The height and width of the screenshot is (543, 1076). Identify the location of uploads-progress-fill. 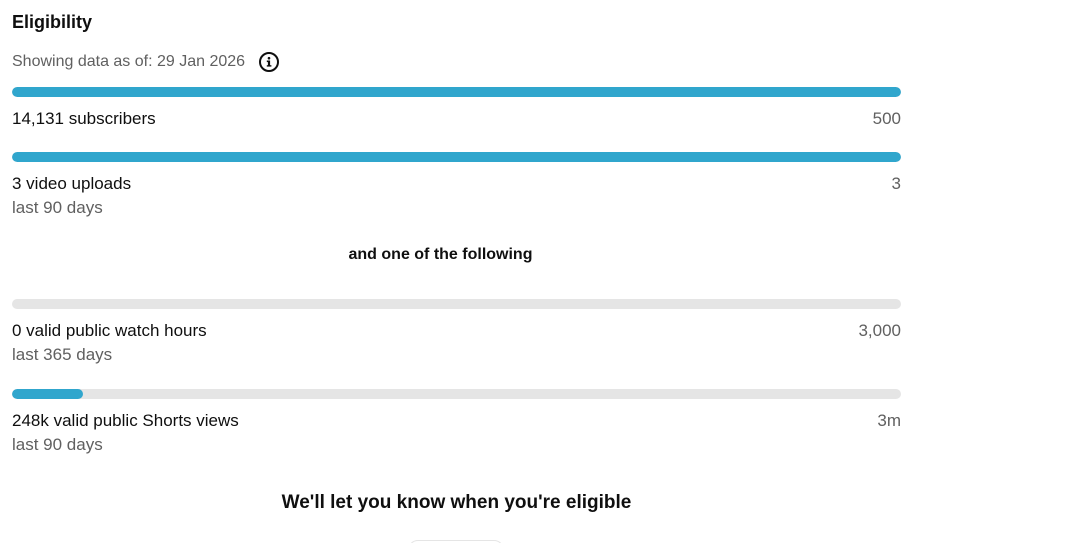
(456, 157).